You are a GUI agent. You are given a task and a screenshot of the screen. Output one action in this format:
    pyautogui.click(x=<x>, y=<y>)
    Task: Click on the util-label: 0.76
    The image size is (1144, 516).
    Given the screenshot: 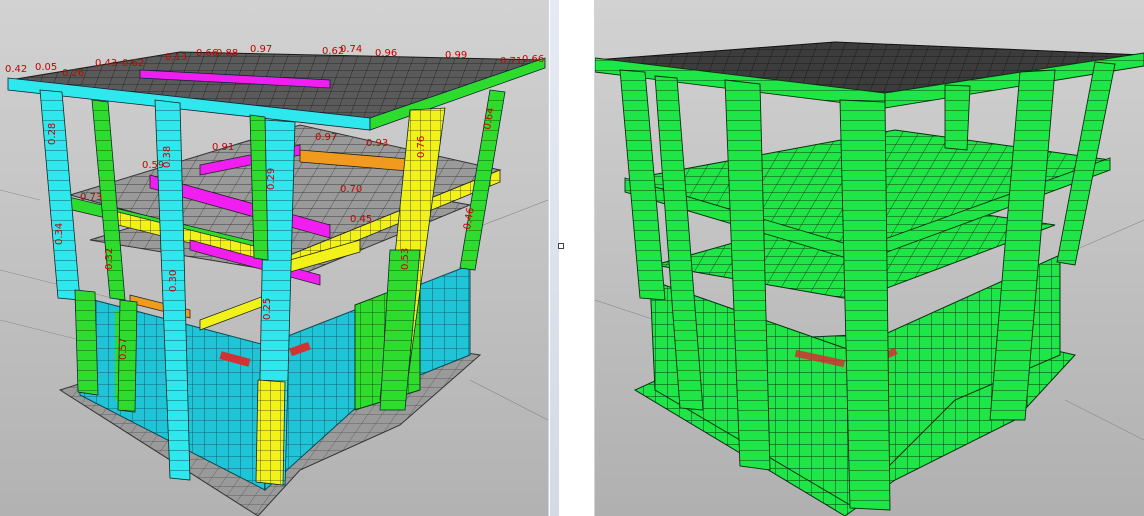 What is the action you would take?
    pyautogui.click(x=421, y=147)
    